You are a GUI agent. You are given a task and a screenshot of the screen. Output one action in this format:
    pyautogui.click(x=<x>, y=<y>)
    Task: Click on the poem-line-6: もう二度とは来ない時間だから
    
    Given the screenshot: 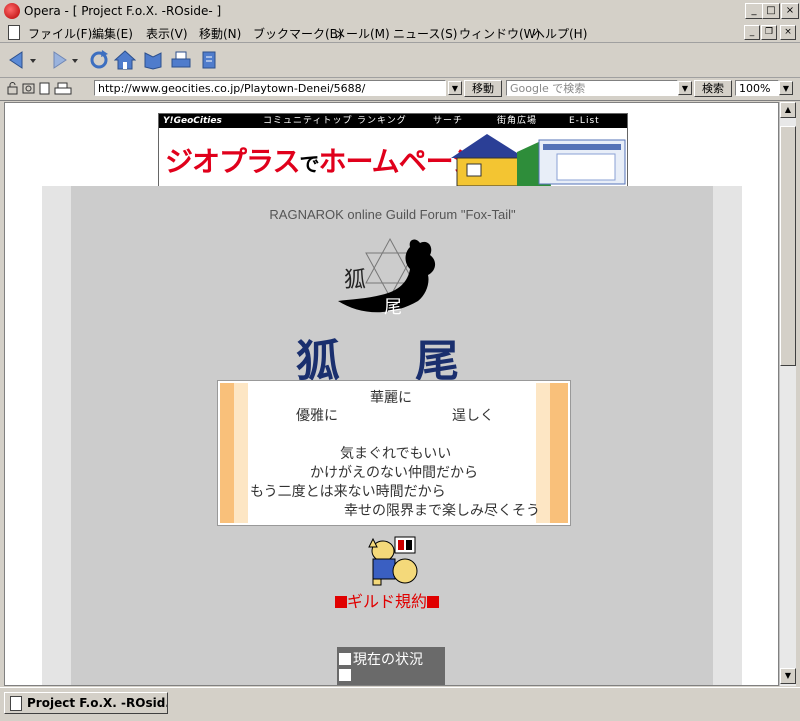 What is the action you would take?
    pyautogui.click(x=348, y=492)
    